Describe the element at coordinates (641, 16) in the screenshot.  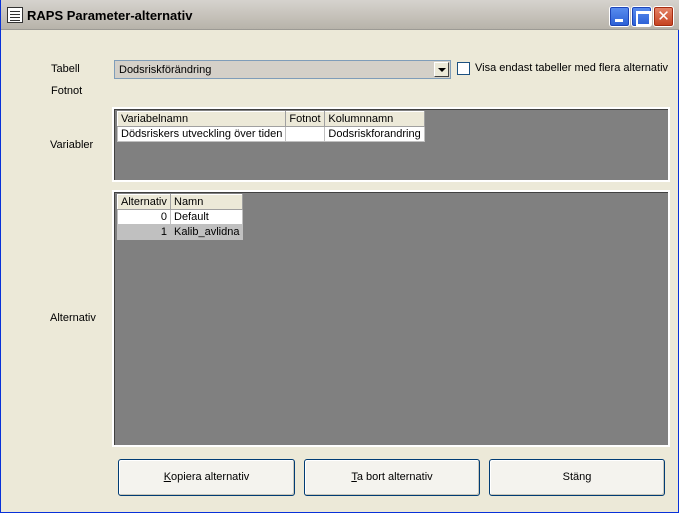
I see `maximize-button` at that location.